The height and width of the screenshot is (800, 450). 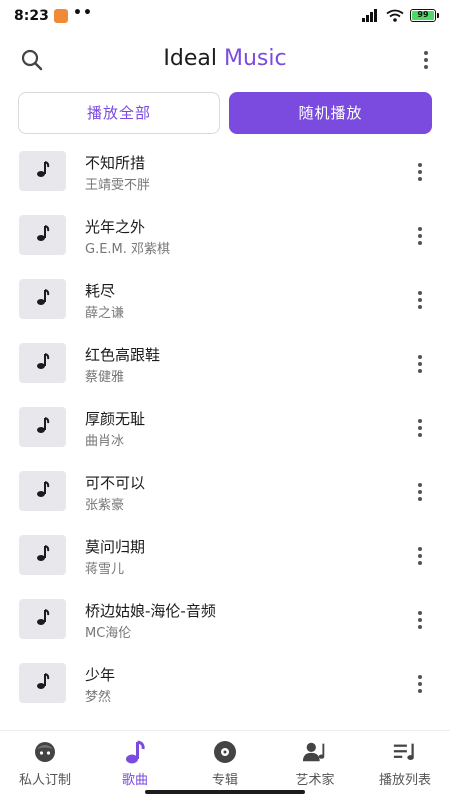 I want to click on artist-icon, so click(x=315, y=752).